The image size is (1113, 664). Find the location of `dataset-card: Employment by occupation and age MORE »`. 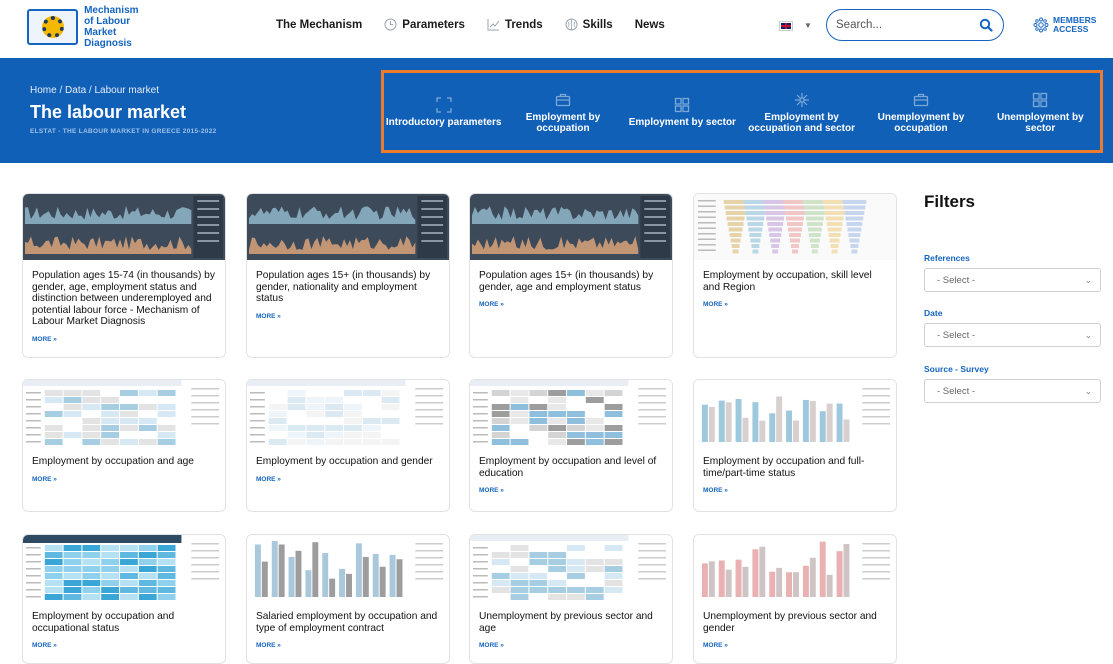

dataset-card: Employment by occupation and age MORE » is located at coordinates (124, 445).